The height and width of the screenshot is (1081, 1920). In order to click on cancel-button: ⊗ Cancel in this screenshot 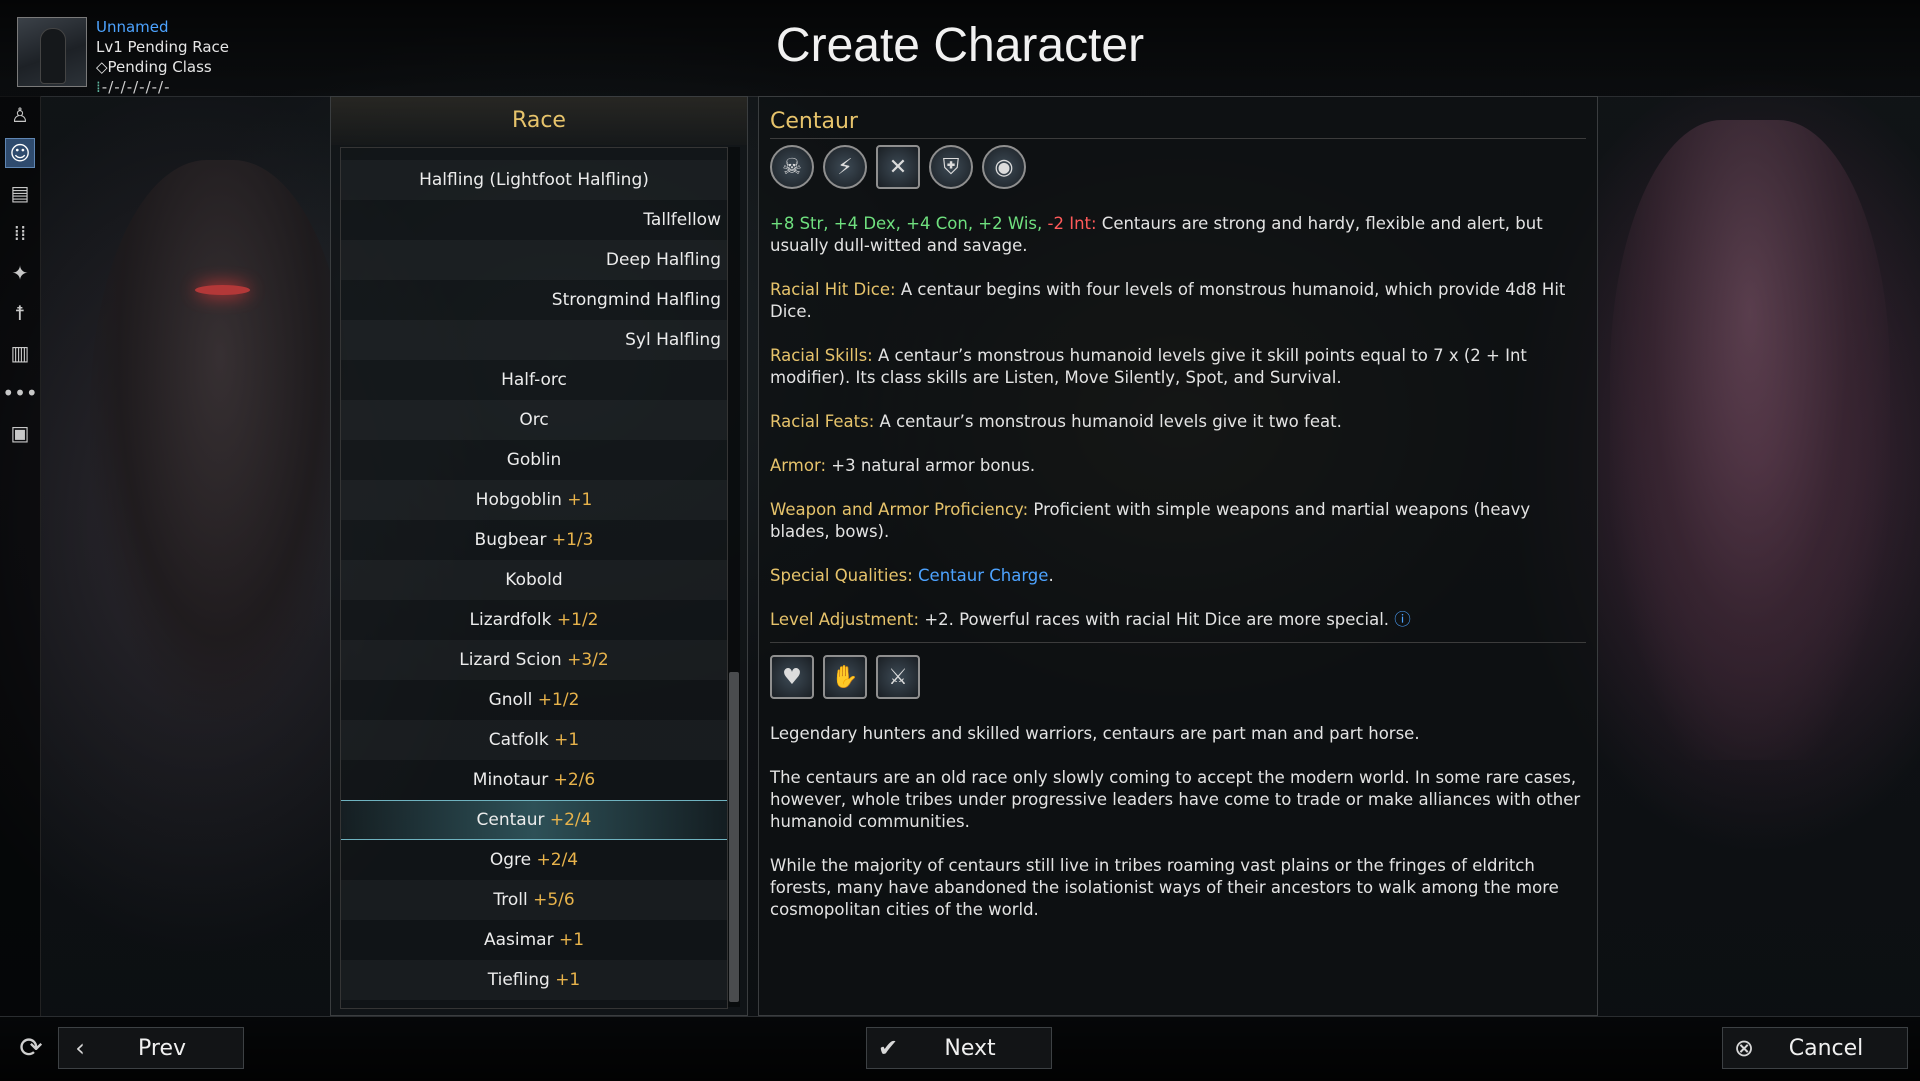, I will do `click(1815, 1048)`.